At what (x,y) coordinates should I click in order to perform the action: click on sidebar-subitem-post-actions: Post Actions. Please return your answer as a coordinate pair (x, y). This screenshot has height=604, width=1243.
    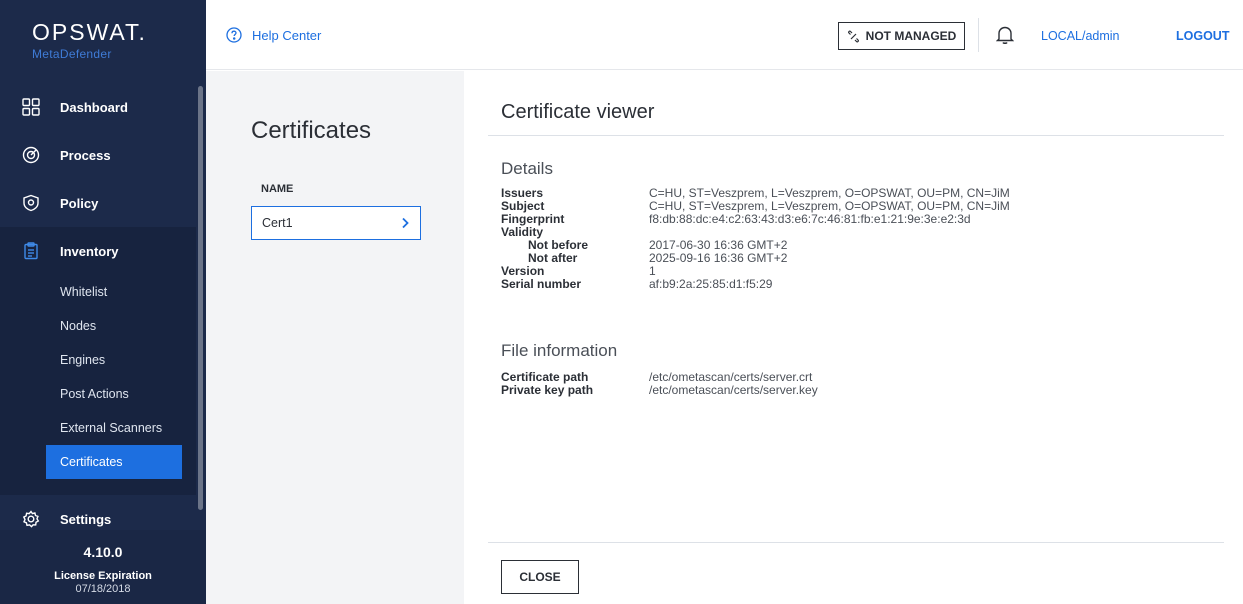
    Looking at the image, I should click on (114, 394).